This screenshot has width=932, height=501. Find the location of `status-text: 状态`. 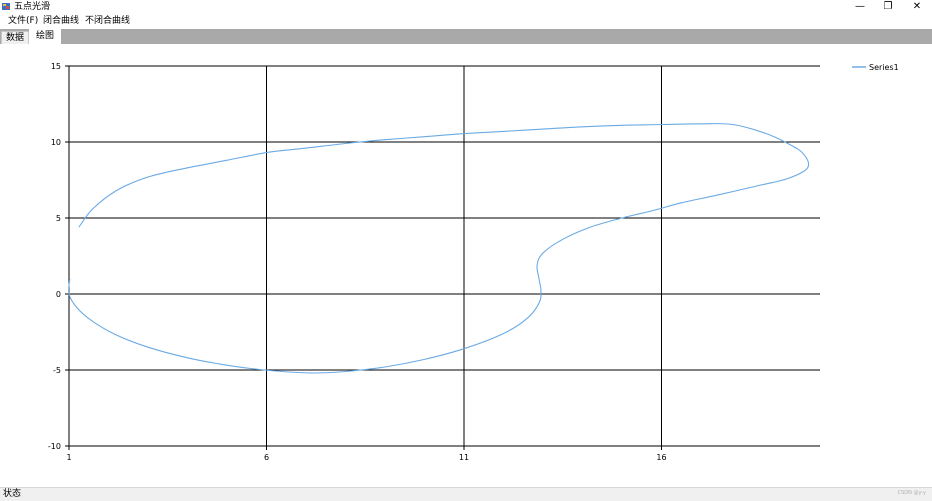

status-text: 状态 is located at coordinates (12, 494).